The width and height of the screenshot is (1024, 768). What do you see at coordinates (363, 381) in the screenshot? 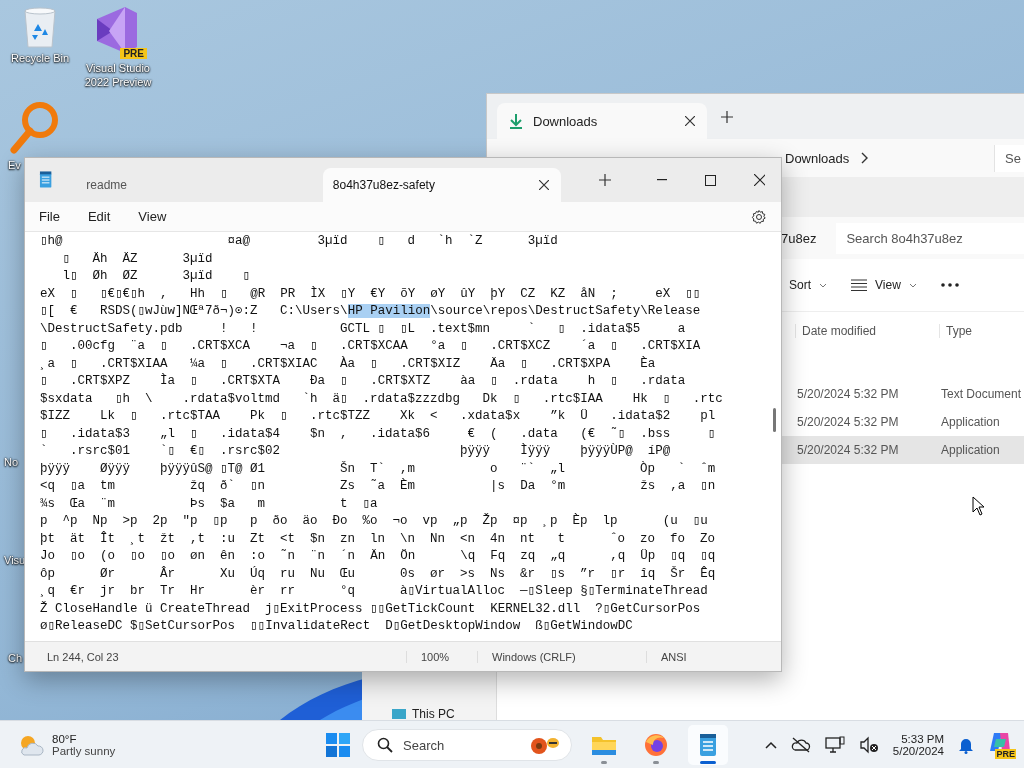
I see `text-line: ▯ .CRT$XPZ Ìa ▯ .CRT$XTA Ða ▯ .CRT$XTZ àa ▯ .rdata h ▯ .rdata` at bounding box center [363, 381].